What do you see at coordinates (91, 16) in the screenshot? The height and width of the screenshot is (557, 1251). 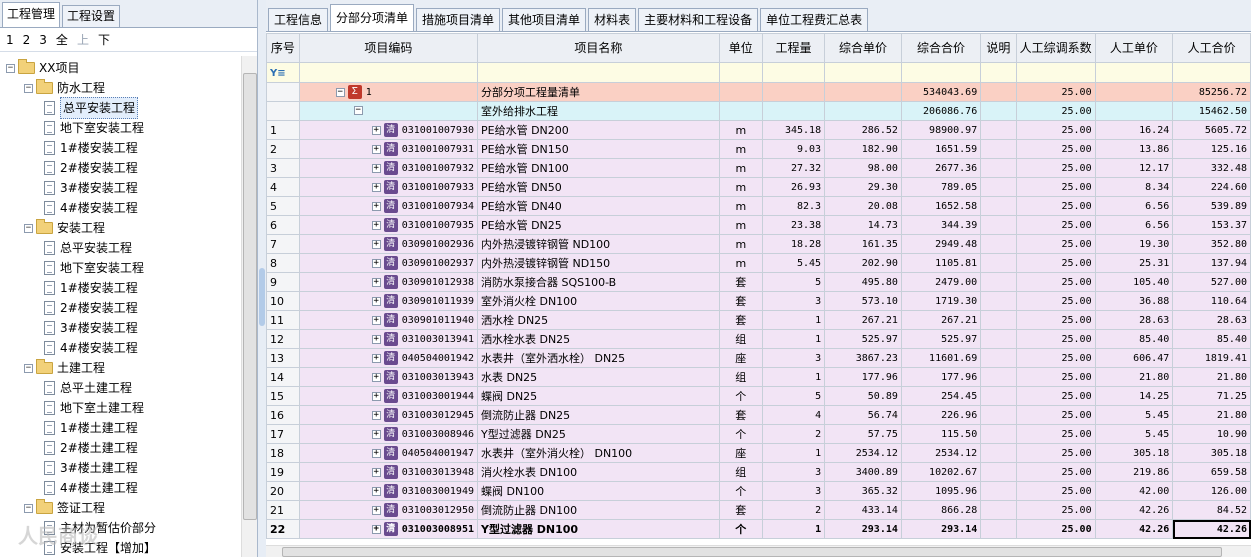 I see `tab-project-settings: 工程设置` at bounding box center [91, 16].